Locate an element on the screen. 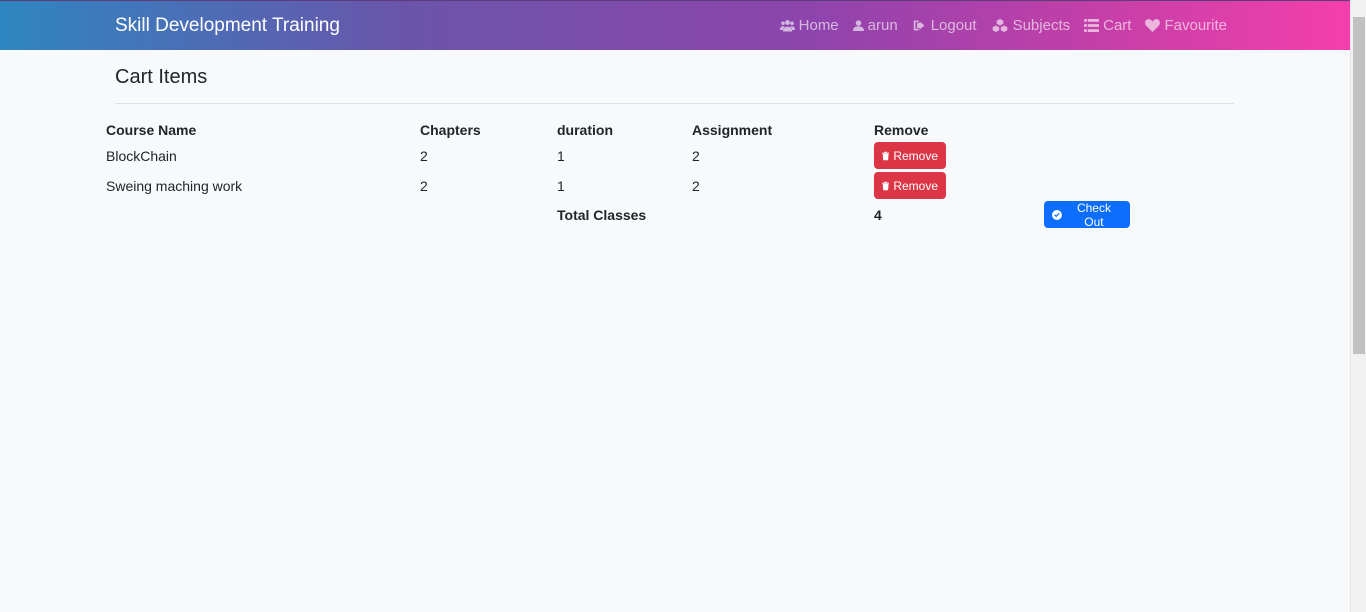 The image size is (1366, 612). nav-home-link: Home is located at coordinates (809, 25).